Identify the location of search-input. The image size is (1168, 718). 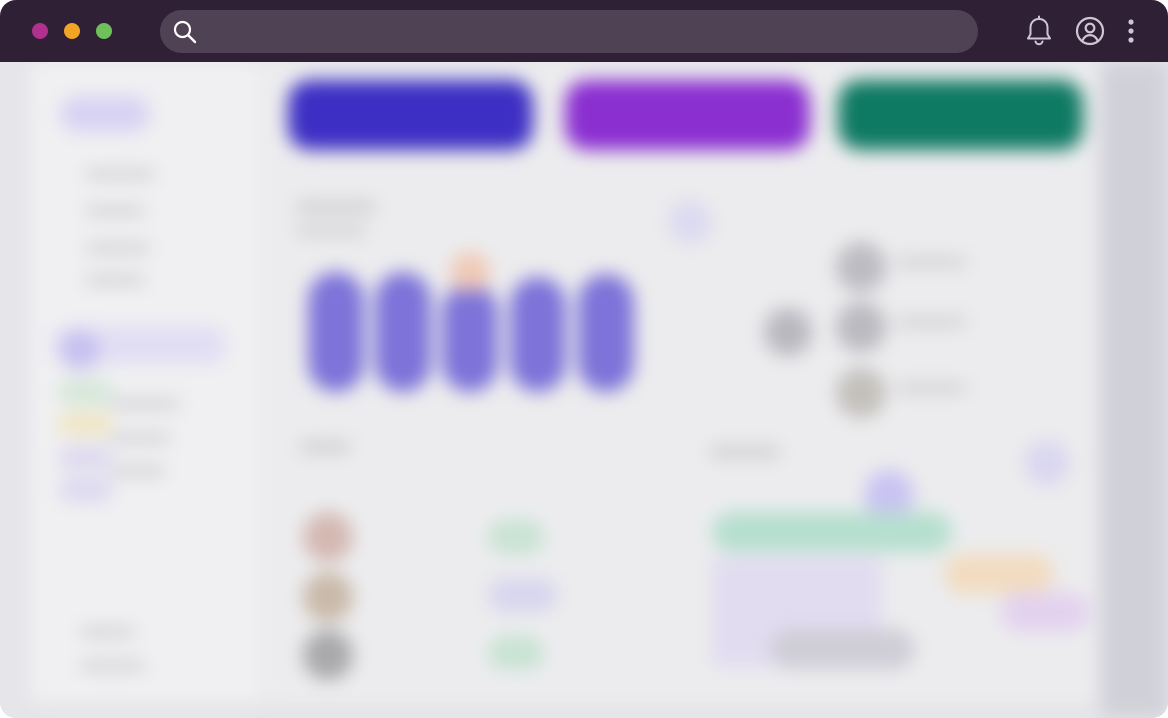
(590, 32).